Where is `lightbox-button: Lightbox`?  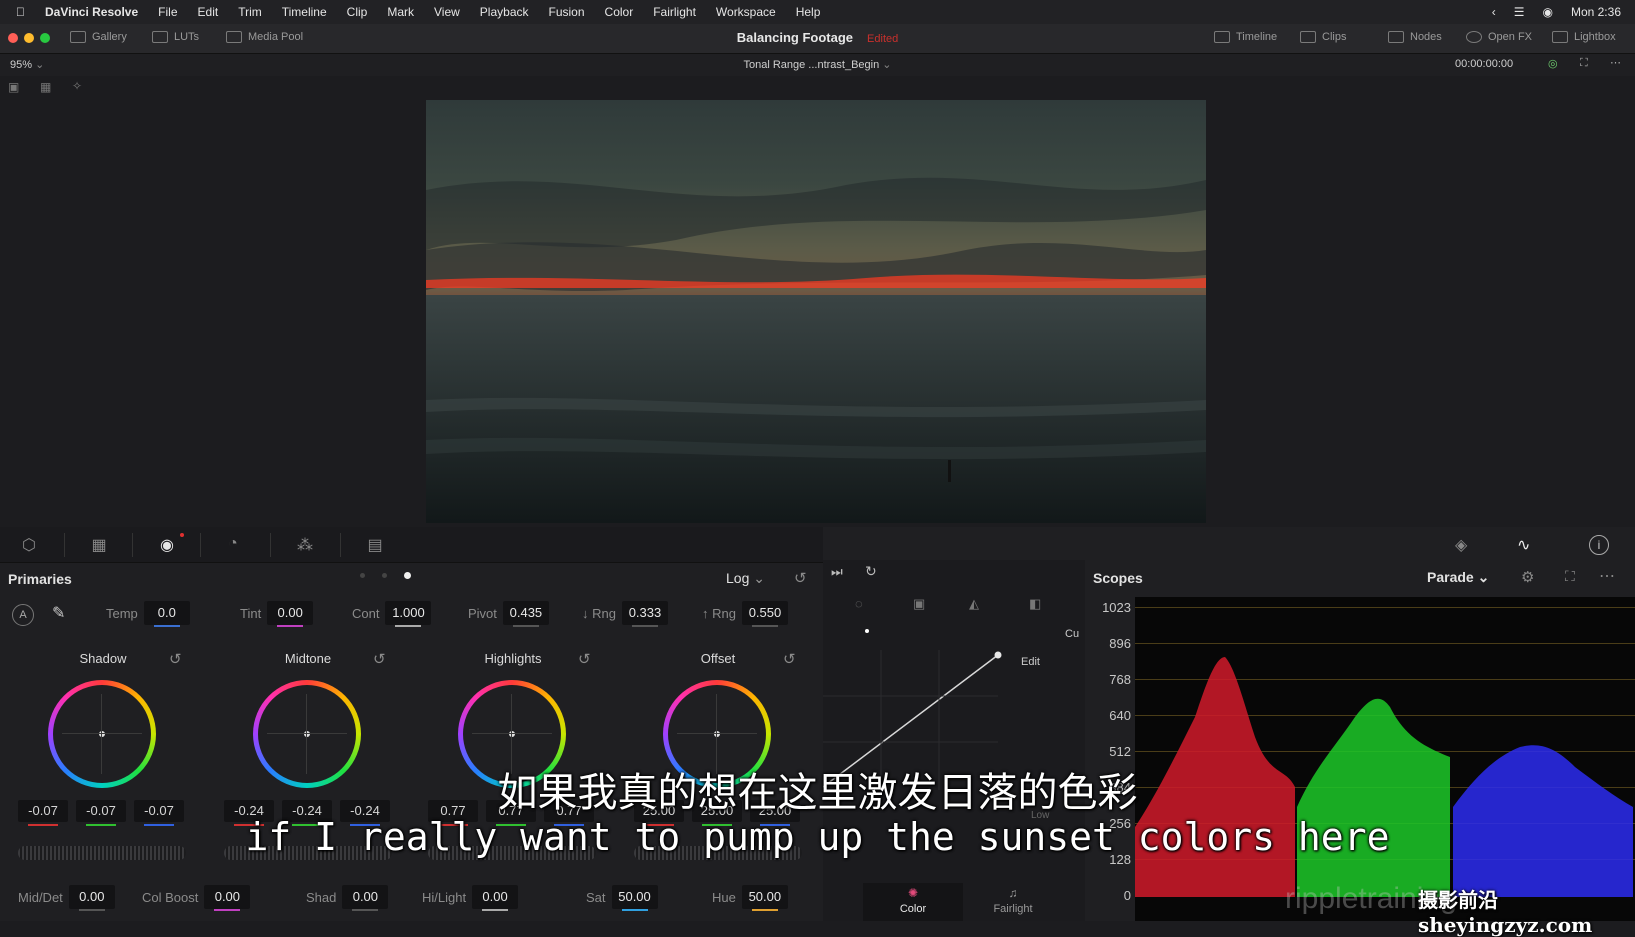 lightbox-button: Lightbox is located at coordinates (1584, 37).